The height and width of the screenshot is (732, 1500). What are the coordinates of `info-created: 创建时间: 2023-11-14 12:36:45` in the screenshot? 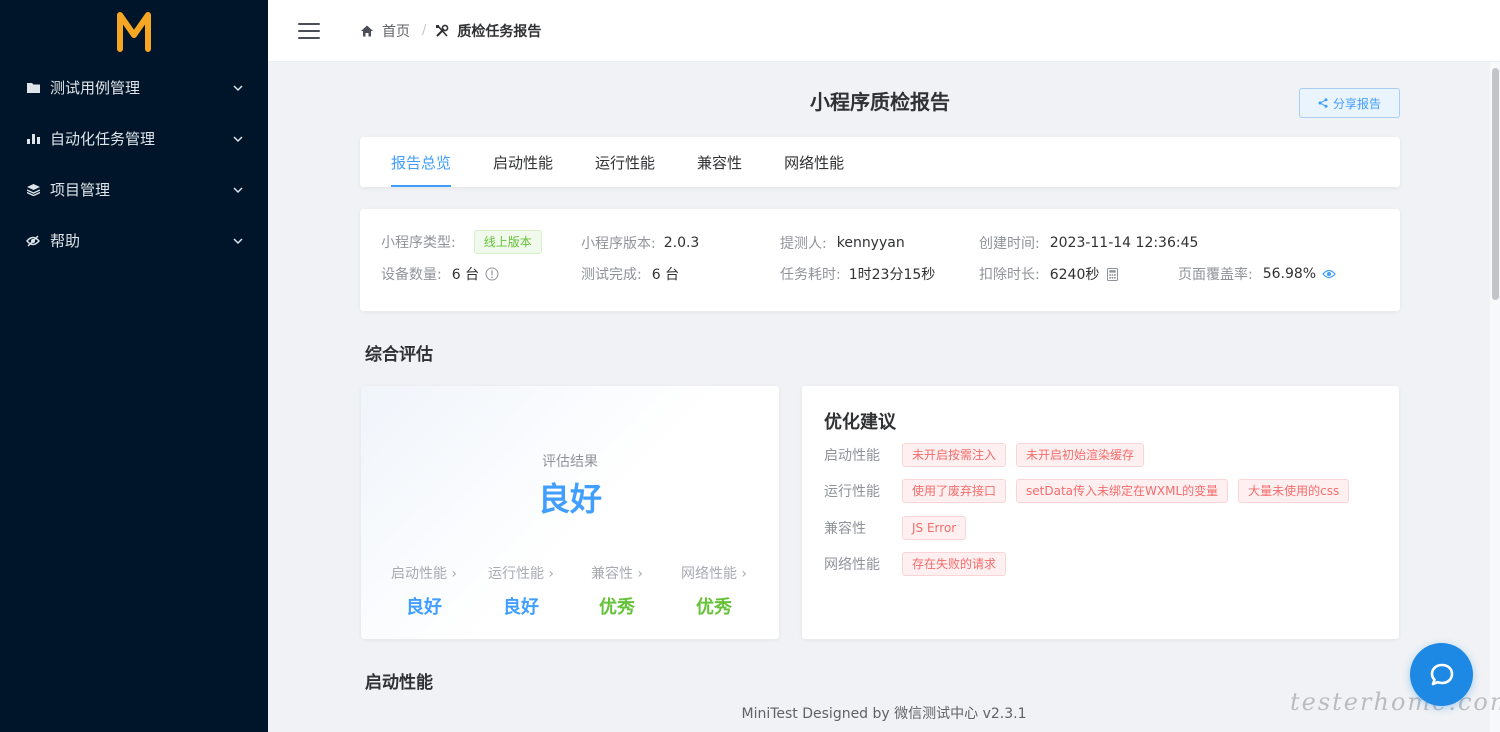 It's located at (1088, 243).